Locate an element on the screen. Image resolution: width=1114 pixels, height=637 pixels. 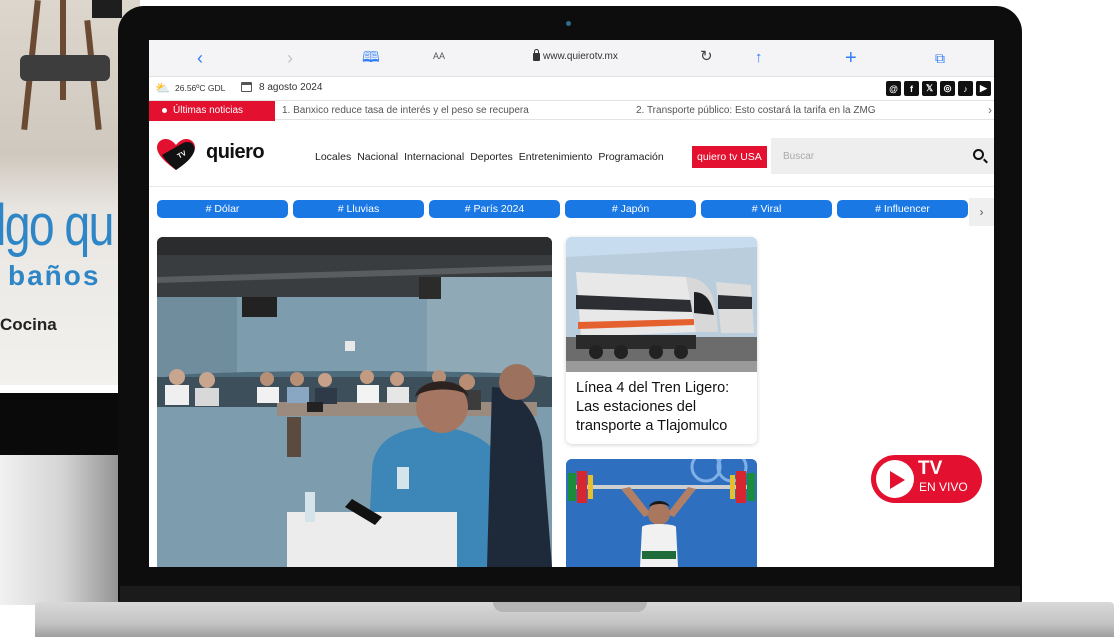
threads-icon: @ is located at coordinates (893, 88).